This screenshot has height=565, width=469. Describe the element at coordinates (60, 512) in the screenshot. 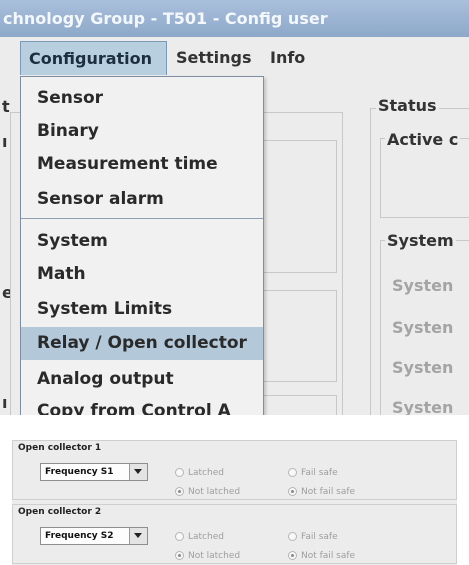

I see `group-title: Open collector 2` at that location.